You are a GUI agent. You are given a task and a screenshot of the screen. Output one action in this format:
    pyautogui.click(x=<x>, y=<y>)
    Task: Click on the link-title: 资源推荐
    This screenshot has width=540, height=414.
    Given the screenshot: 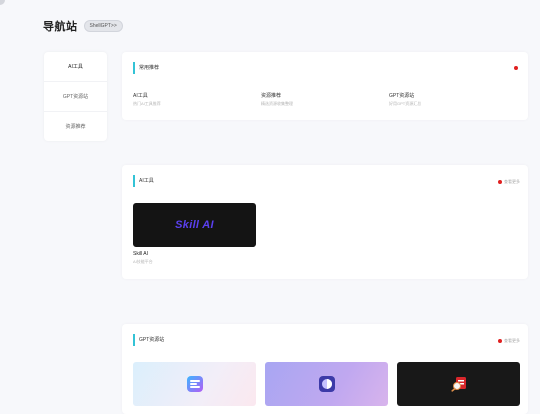 What is the action you would take?
    pyautogui.click(x=271, y=96)
    